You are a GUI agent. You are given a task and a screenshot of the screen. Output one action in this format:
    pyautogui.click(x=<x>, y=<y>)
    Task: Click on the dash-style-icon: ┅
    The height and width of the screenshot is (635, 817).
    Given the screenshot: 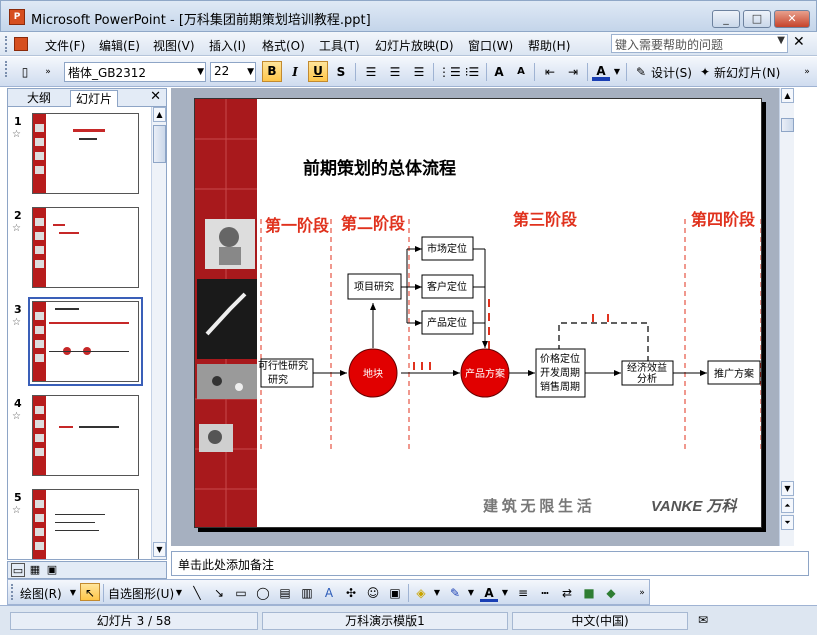 What is the action you would take?
    pyautogui.click(x=545, y=593)
    